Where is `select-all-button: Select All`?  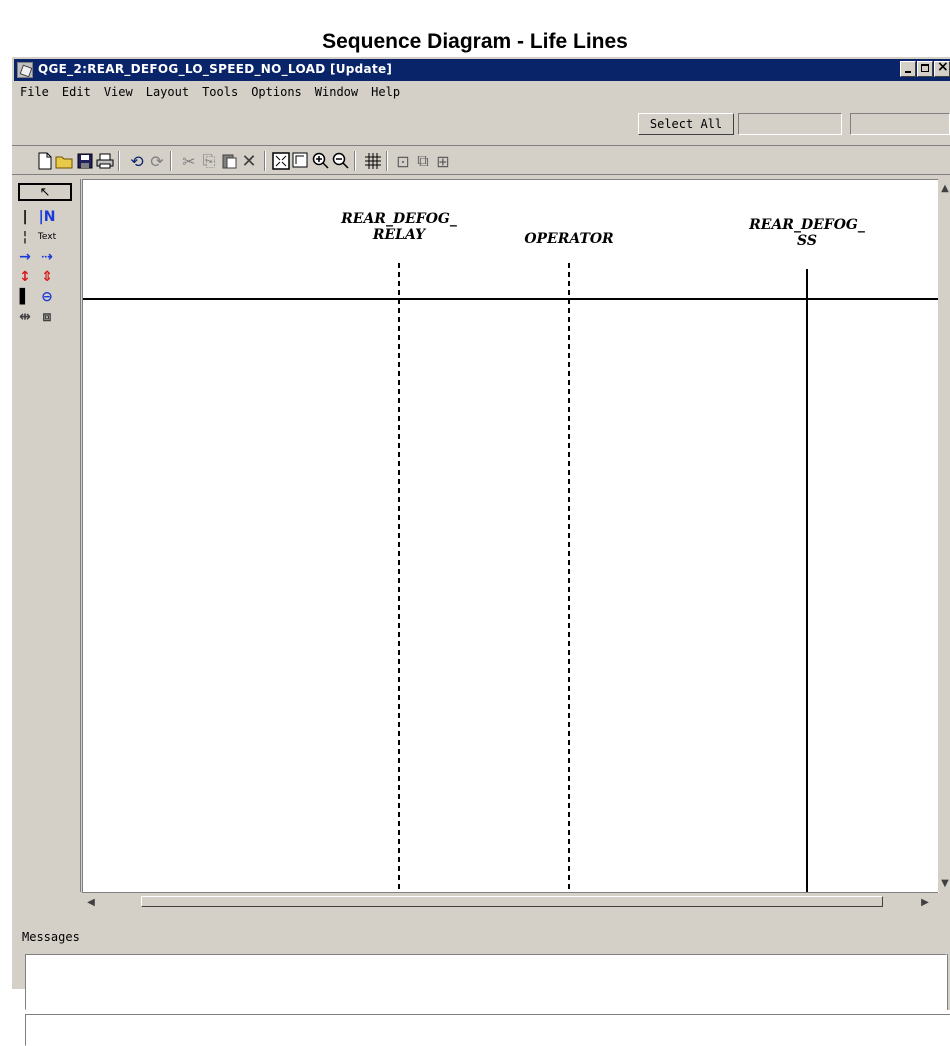
select-all-button: Select All is located at coordinates (686, 124).